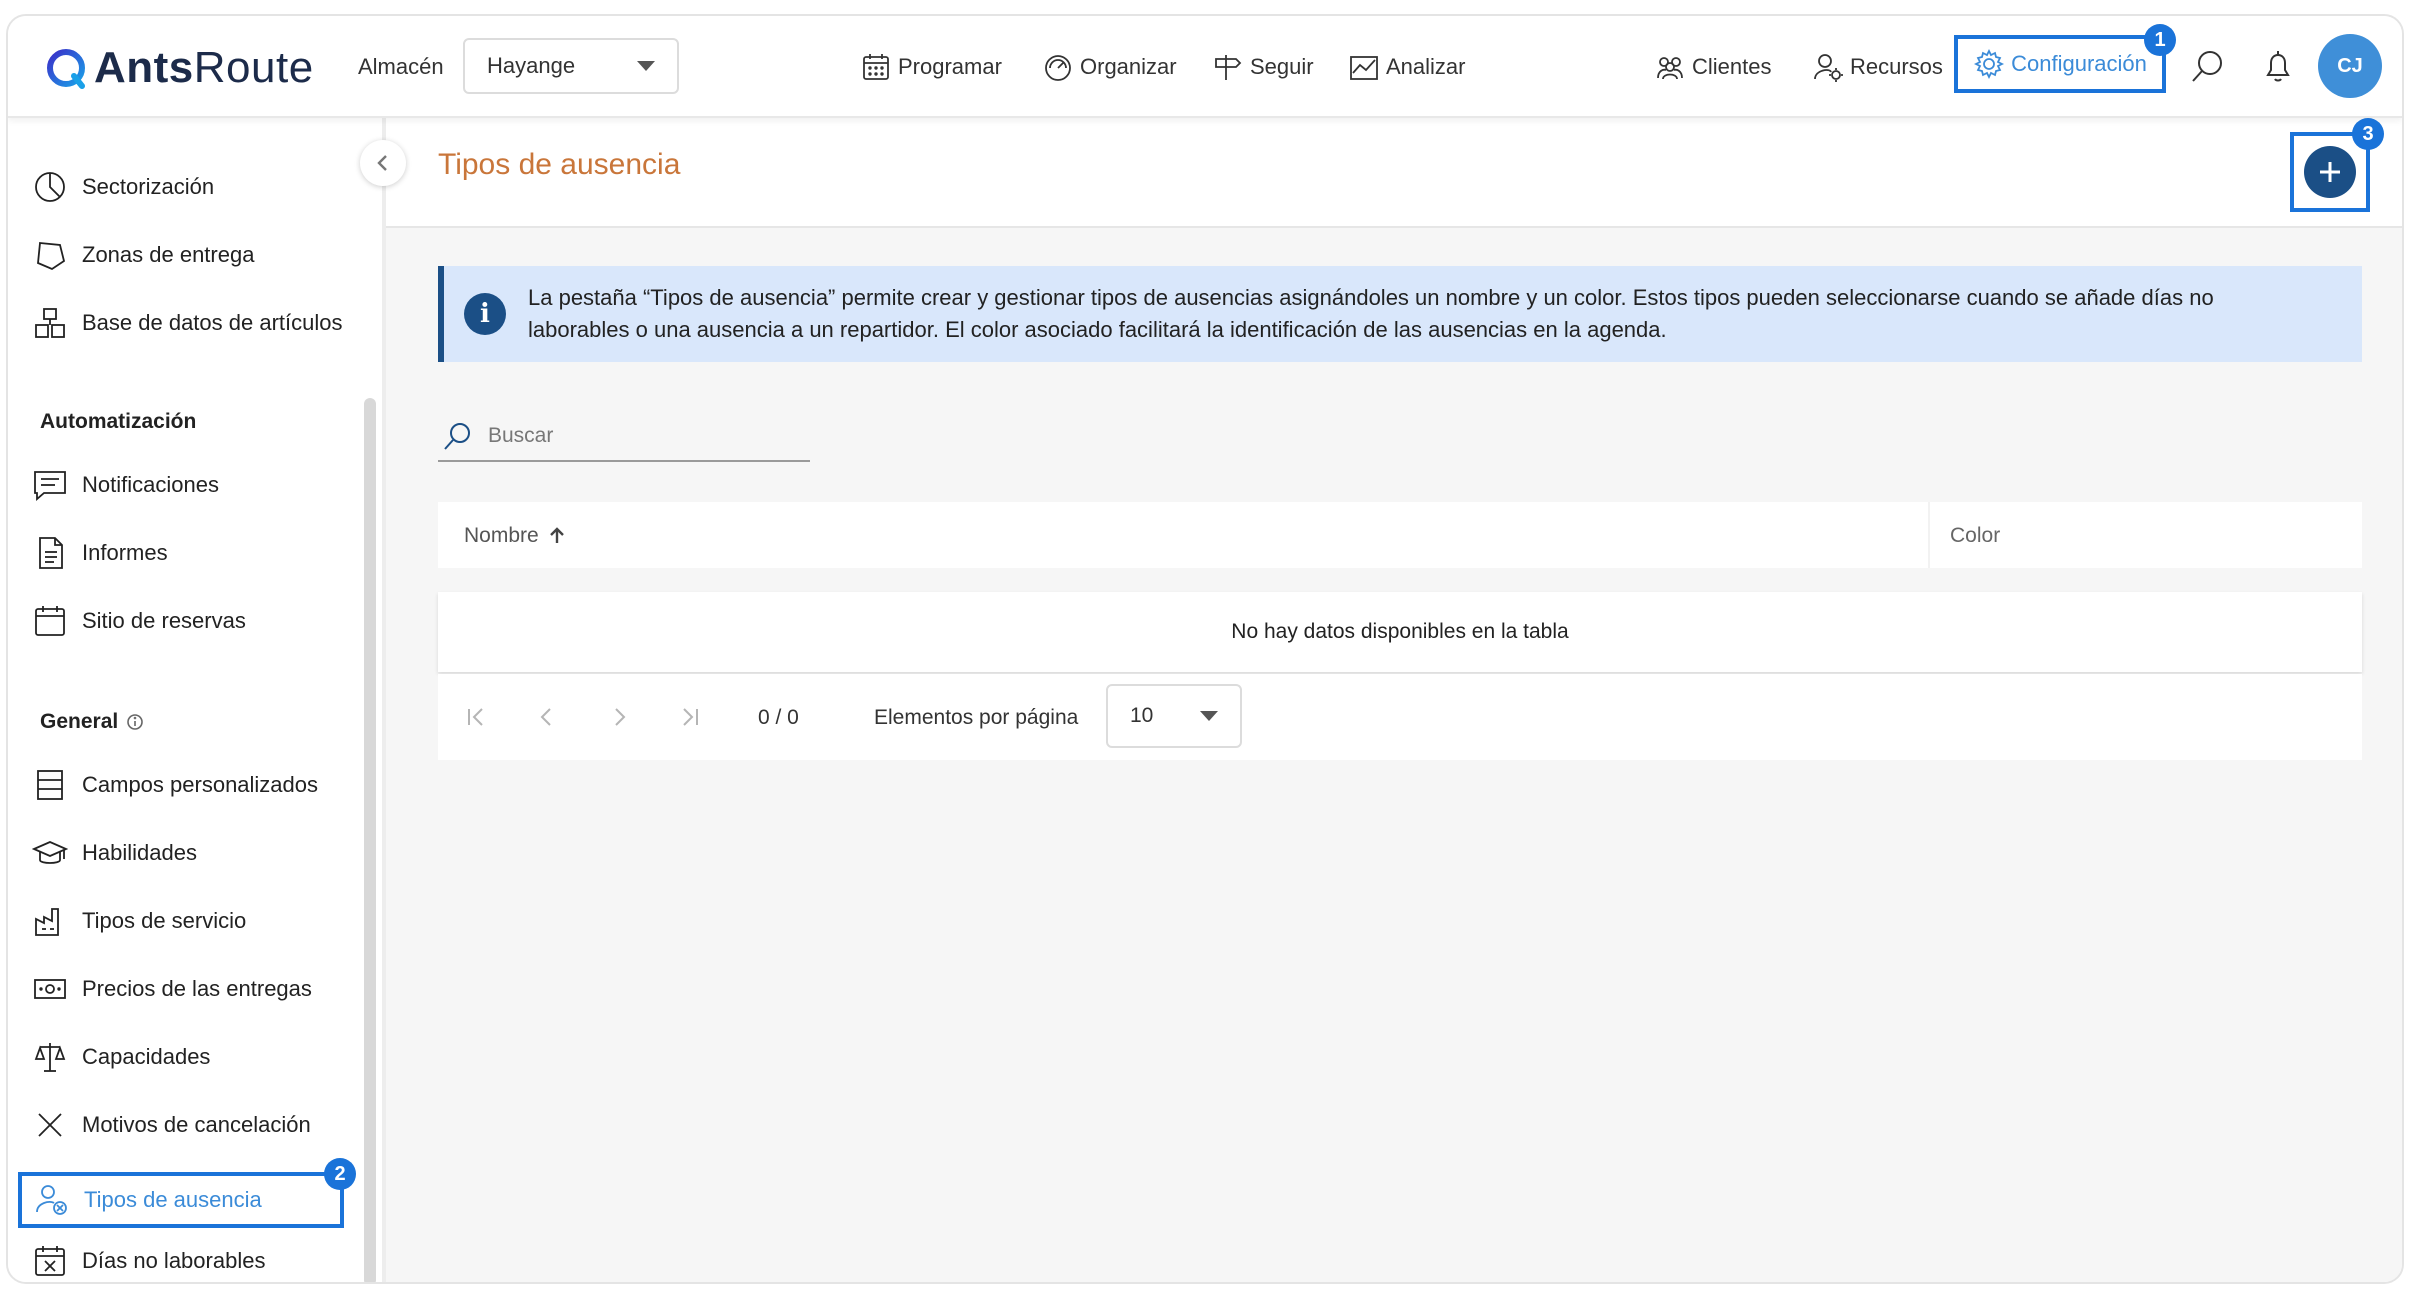  Describe the element at coordinates (173, 1199) in the screenshot. I see `sidebar-item-label: Tipos de ausencia` at that location.